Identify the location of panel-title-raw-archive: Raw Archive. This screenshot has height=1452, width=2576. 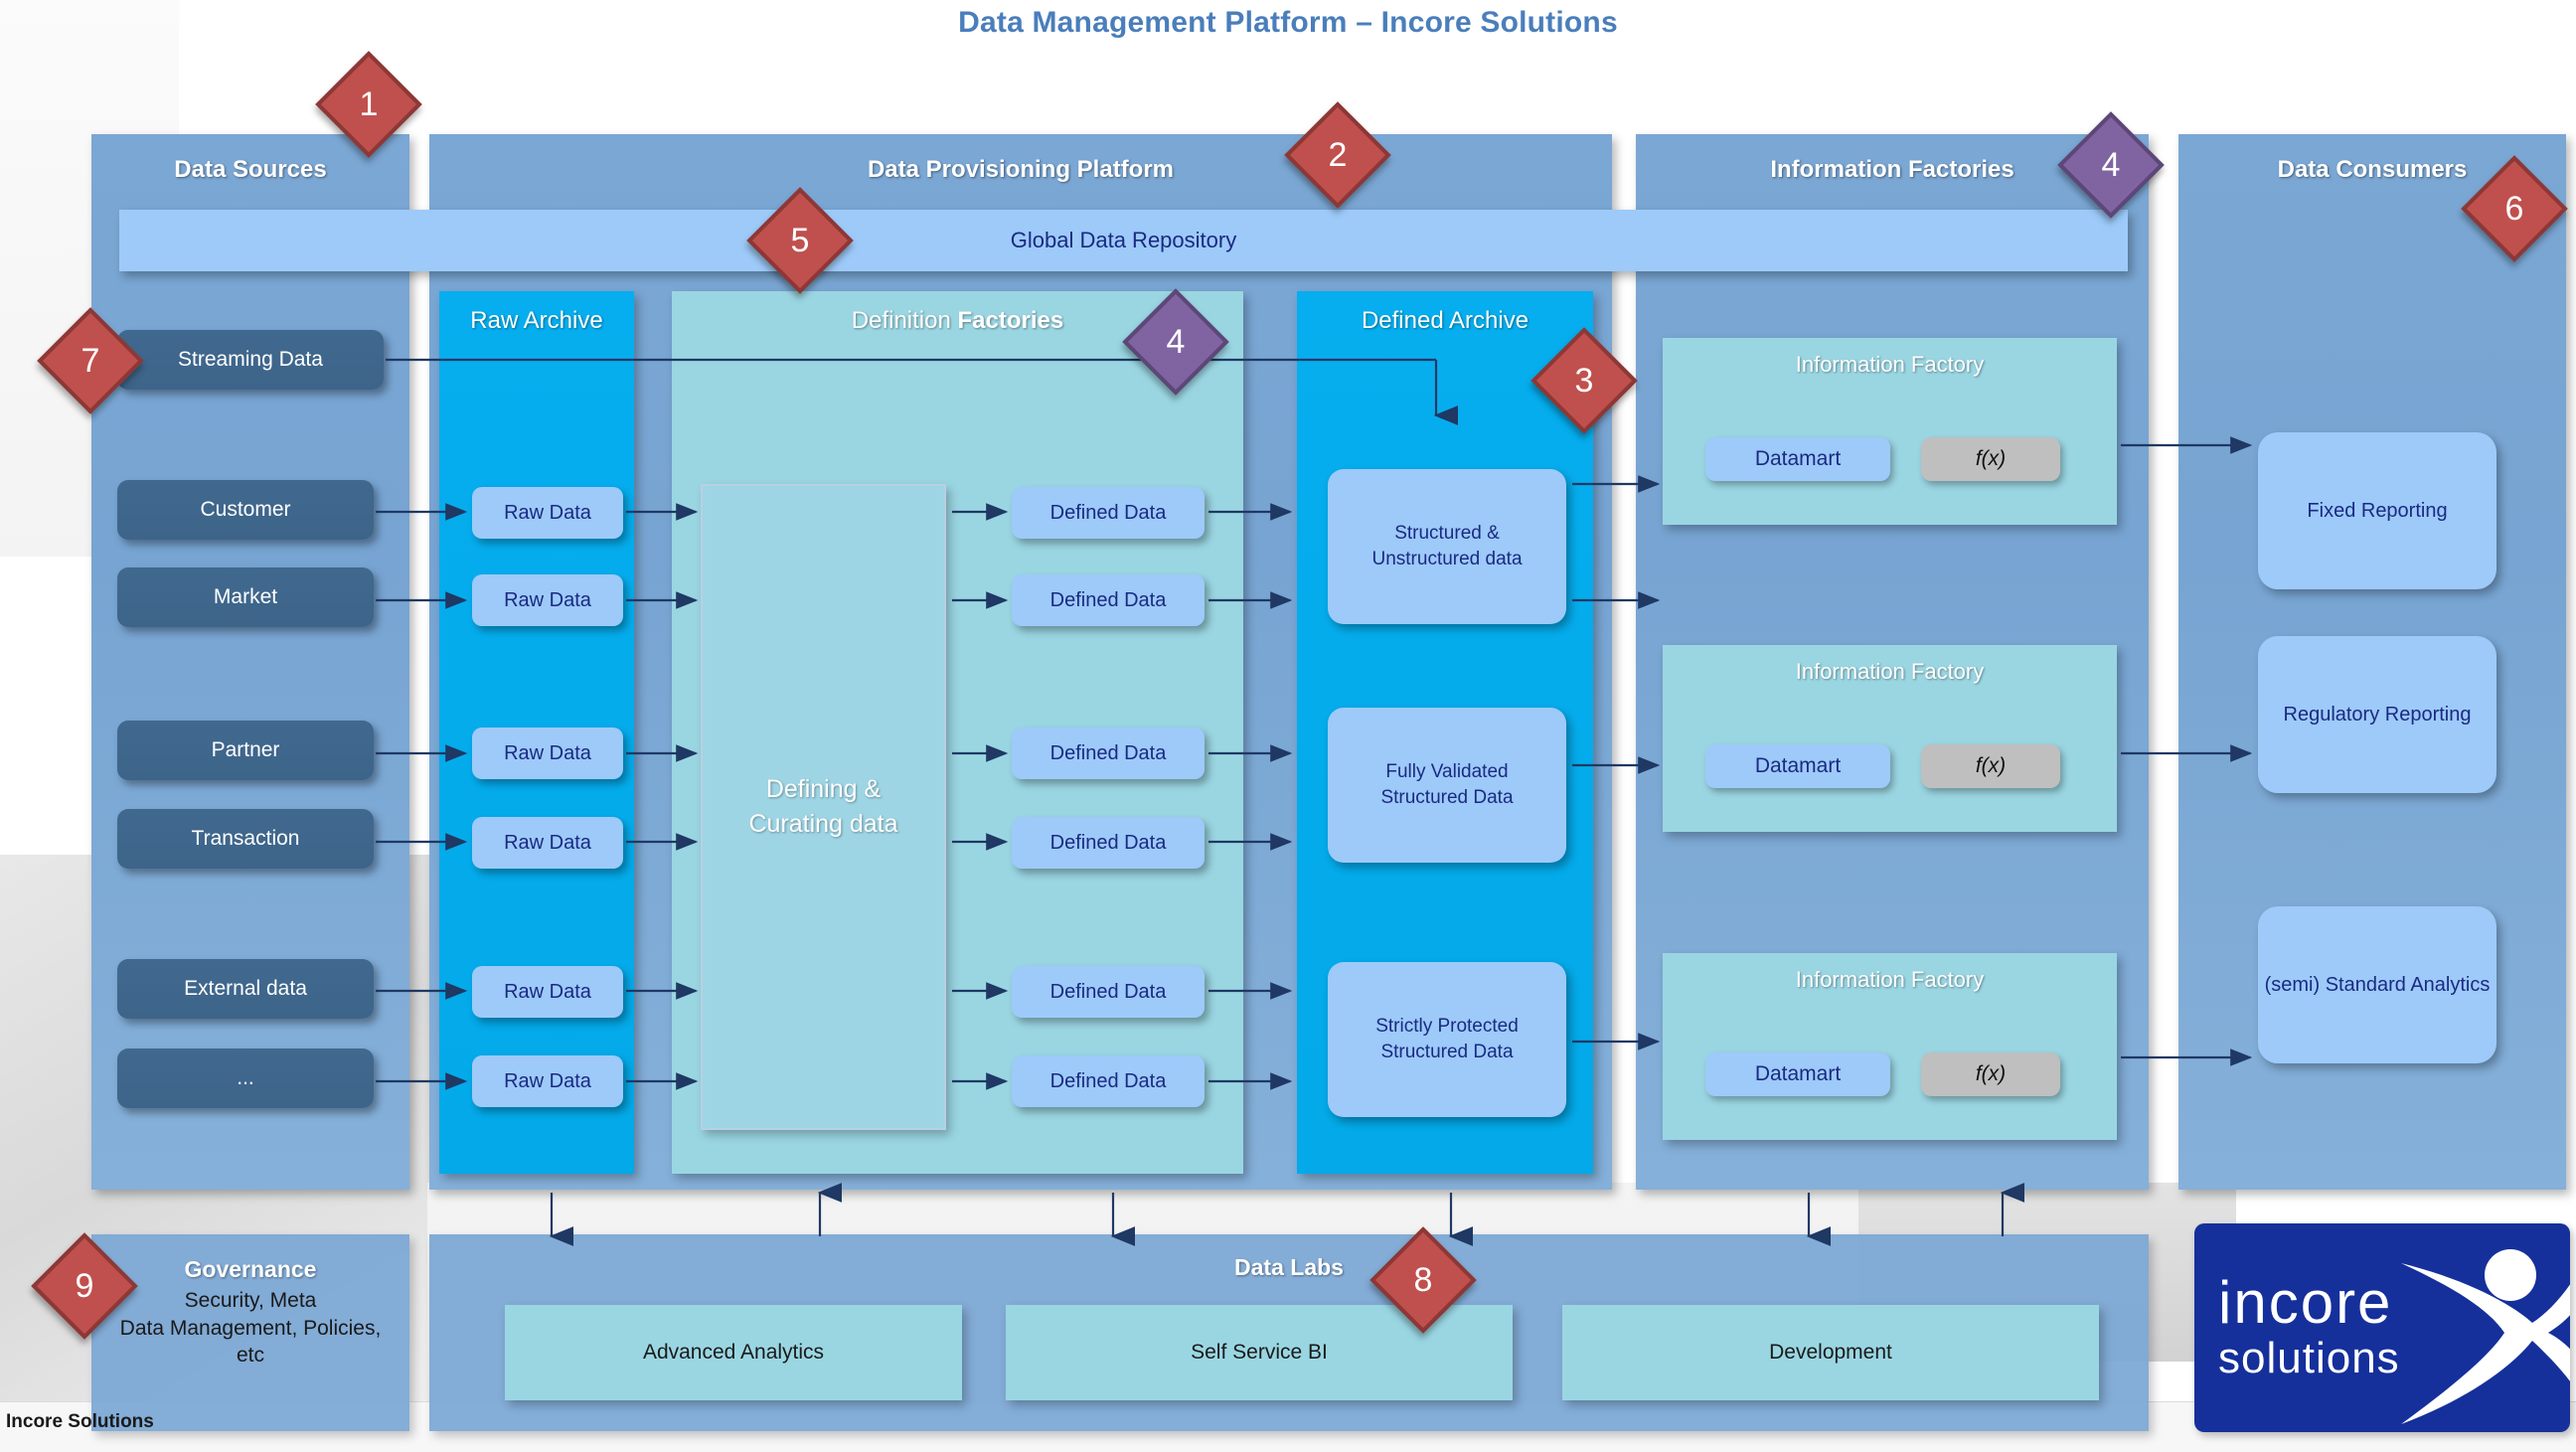
(536, 320).